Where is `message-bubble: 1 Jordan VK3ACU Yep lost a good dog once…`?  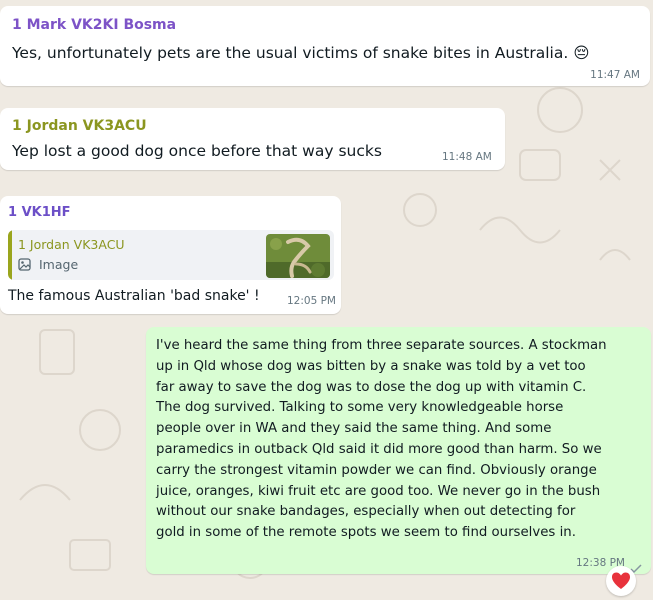
message-bubble: 1 Jordan VK3ACU Yep lost a good dog once… is located at coordinates (252, 139).